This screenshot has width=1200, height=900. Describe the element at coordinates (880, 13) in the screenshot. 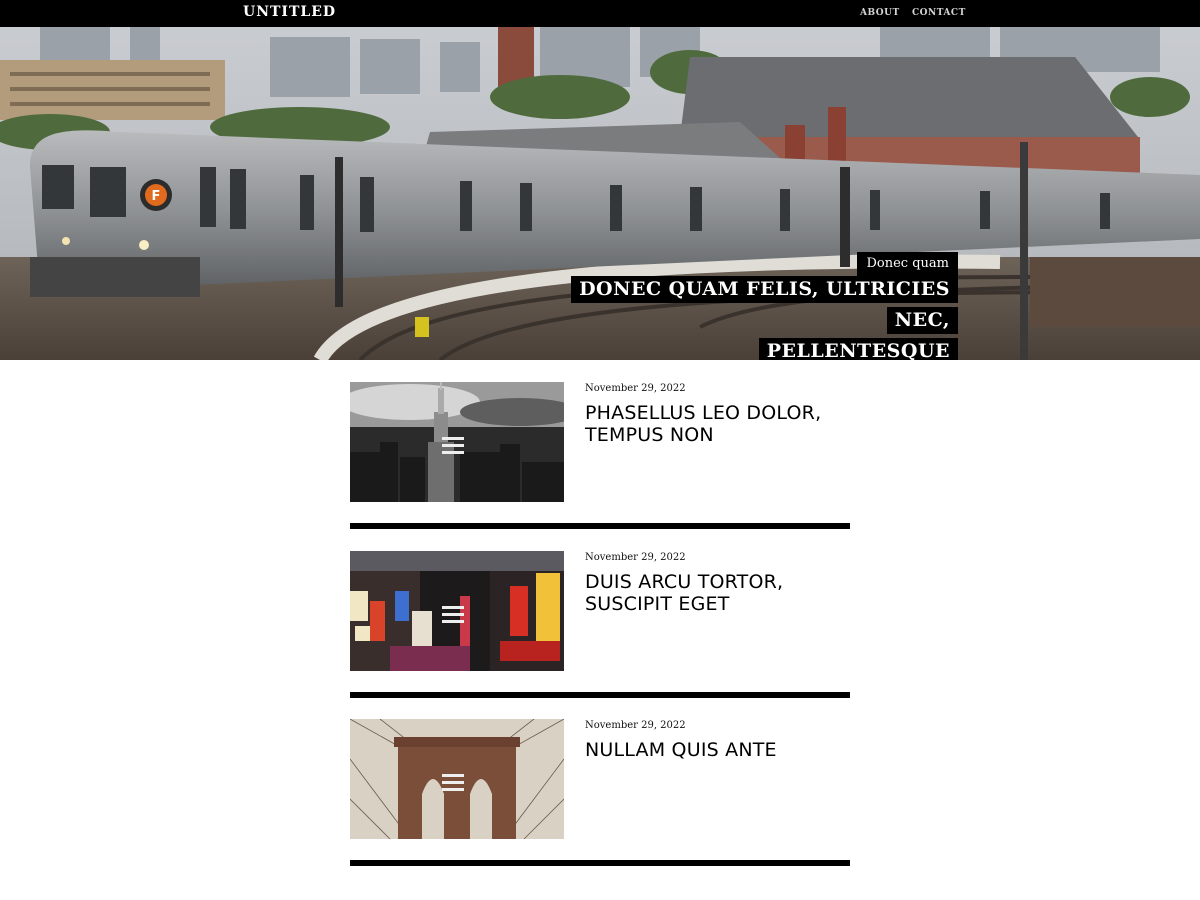

I see `nav-about-link: ABOUT` at that location.